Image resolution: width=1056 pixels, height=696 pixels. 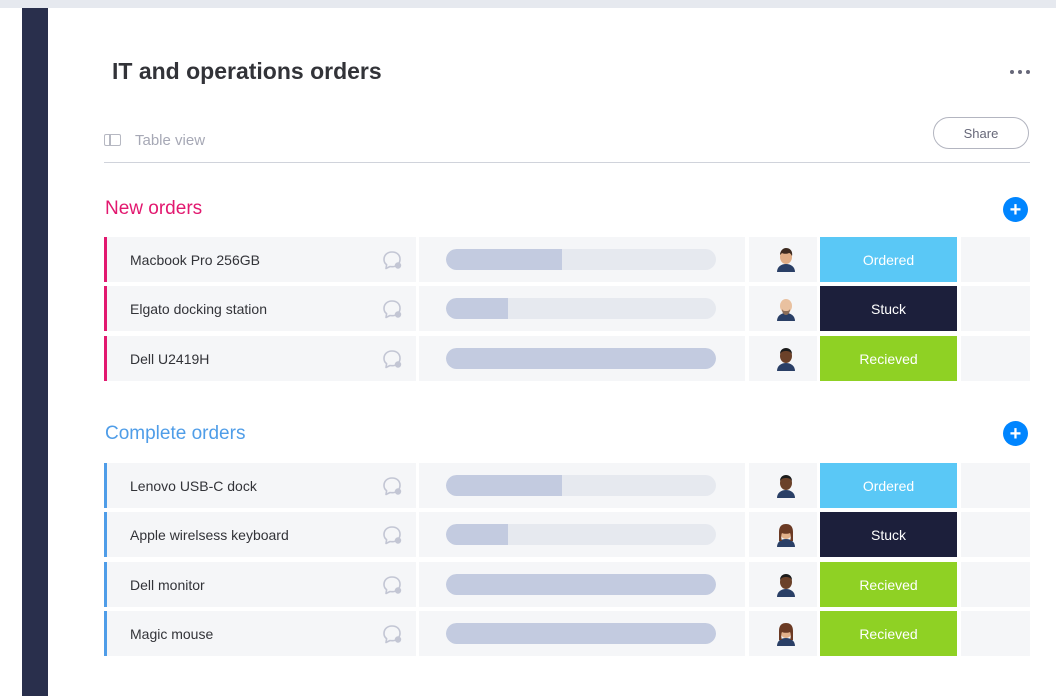 What do you see at coordinates (261, 358) in the screenshot?
I see `item-name-cell: Dell U2419H` at bounding box center [261, 358].